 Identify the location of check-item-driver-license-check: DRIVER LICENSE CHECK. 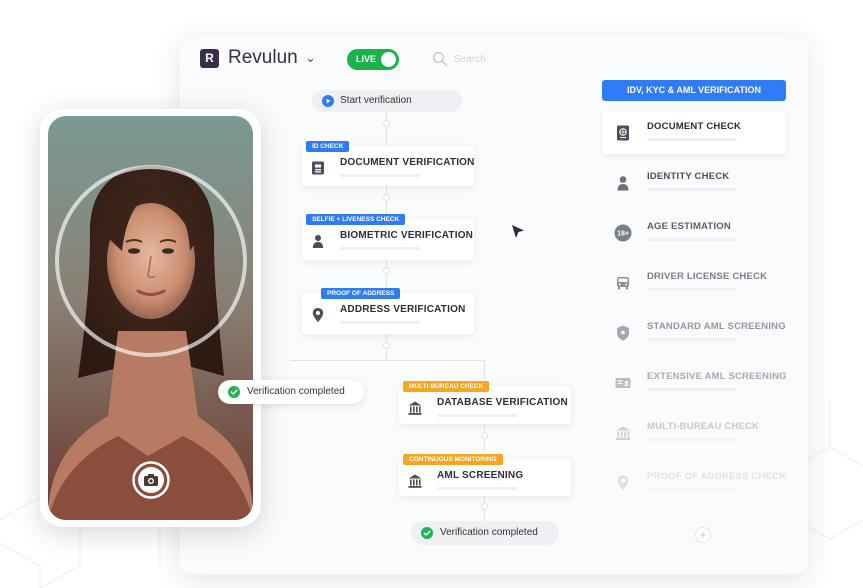
(694, 283).